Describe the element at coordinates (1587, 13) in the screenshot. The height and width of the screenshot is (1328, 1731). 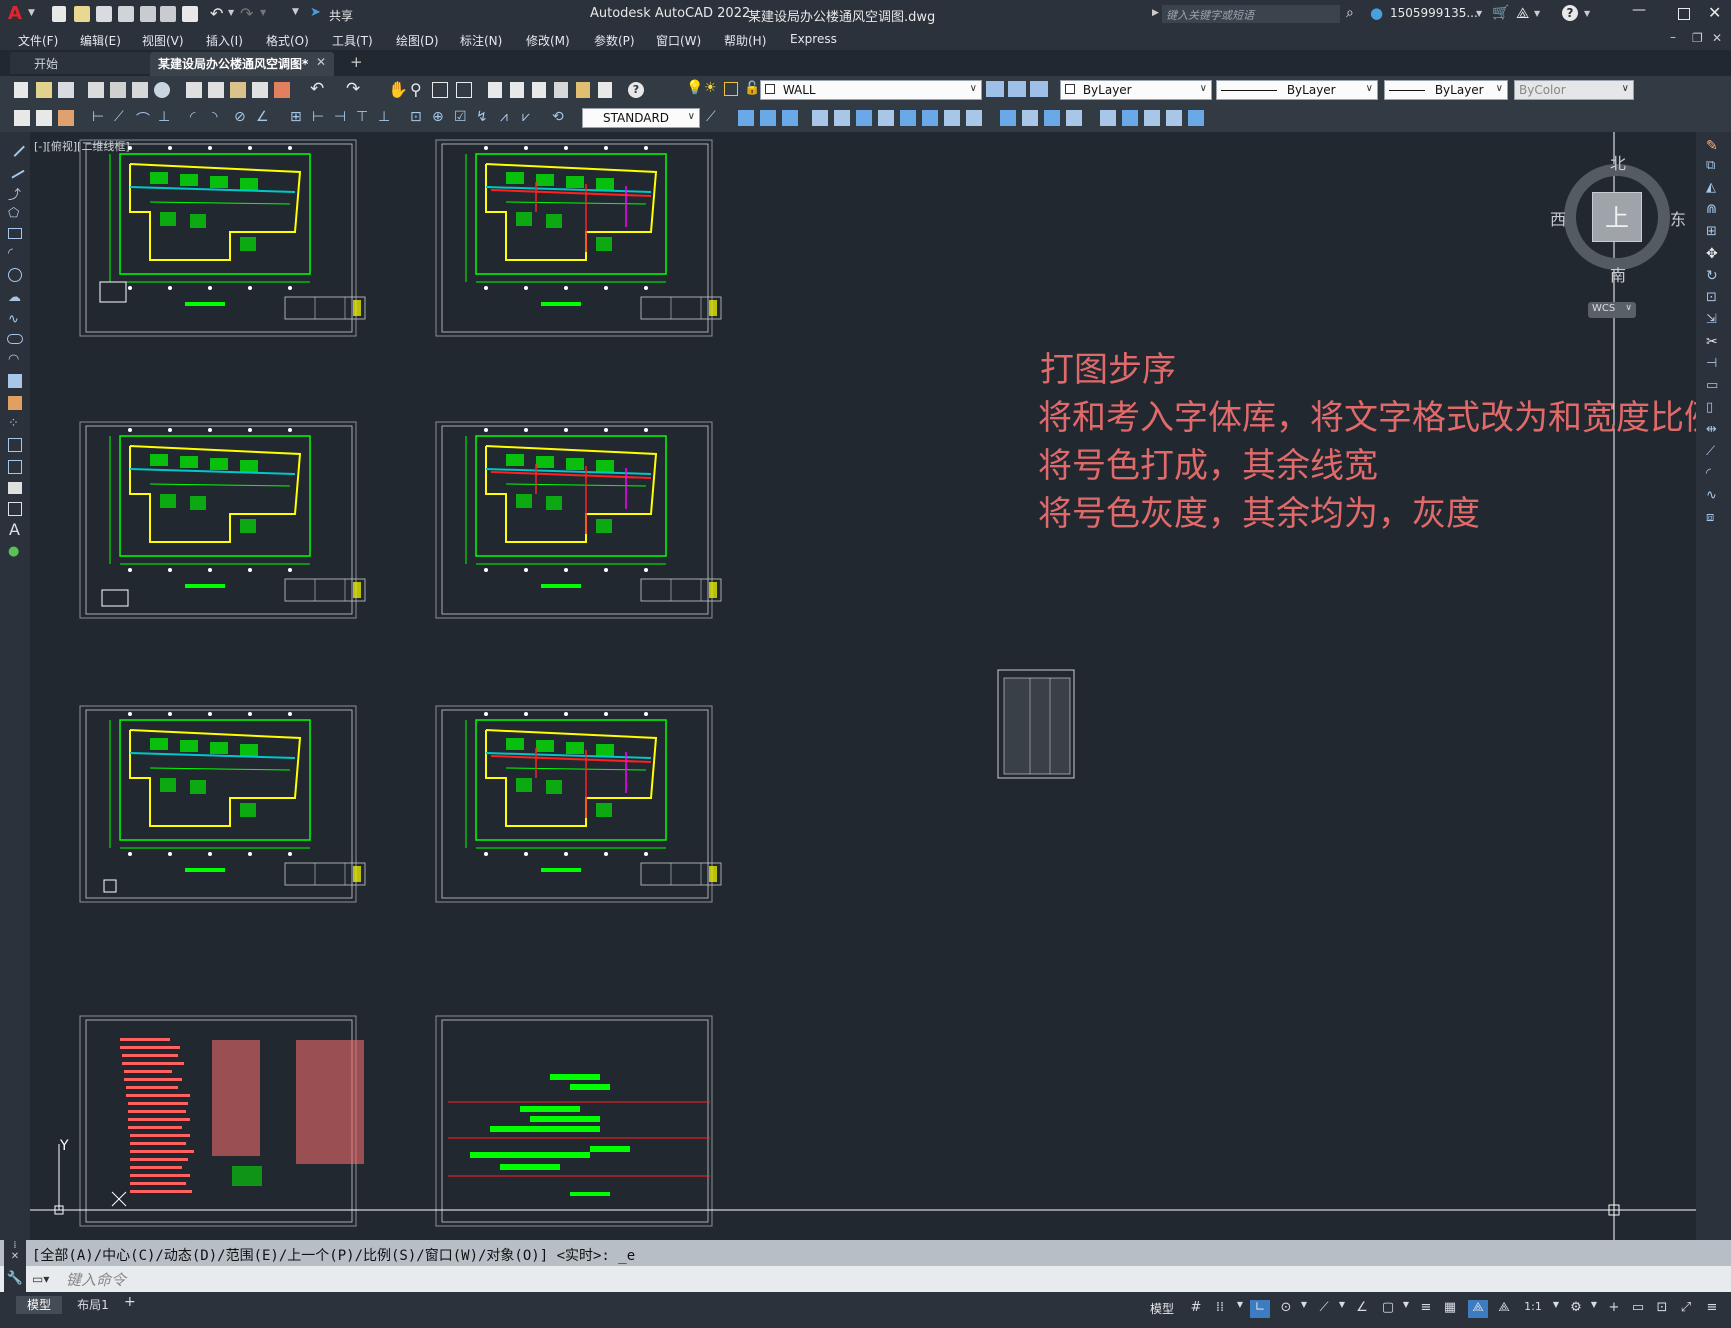
I see `help-dropdown-icon: ▼` at that location.